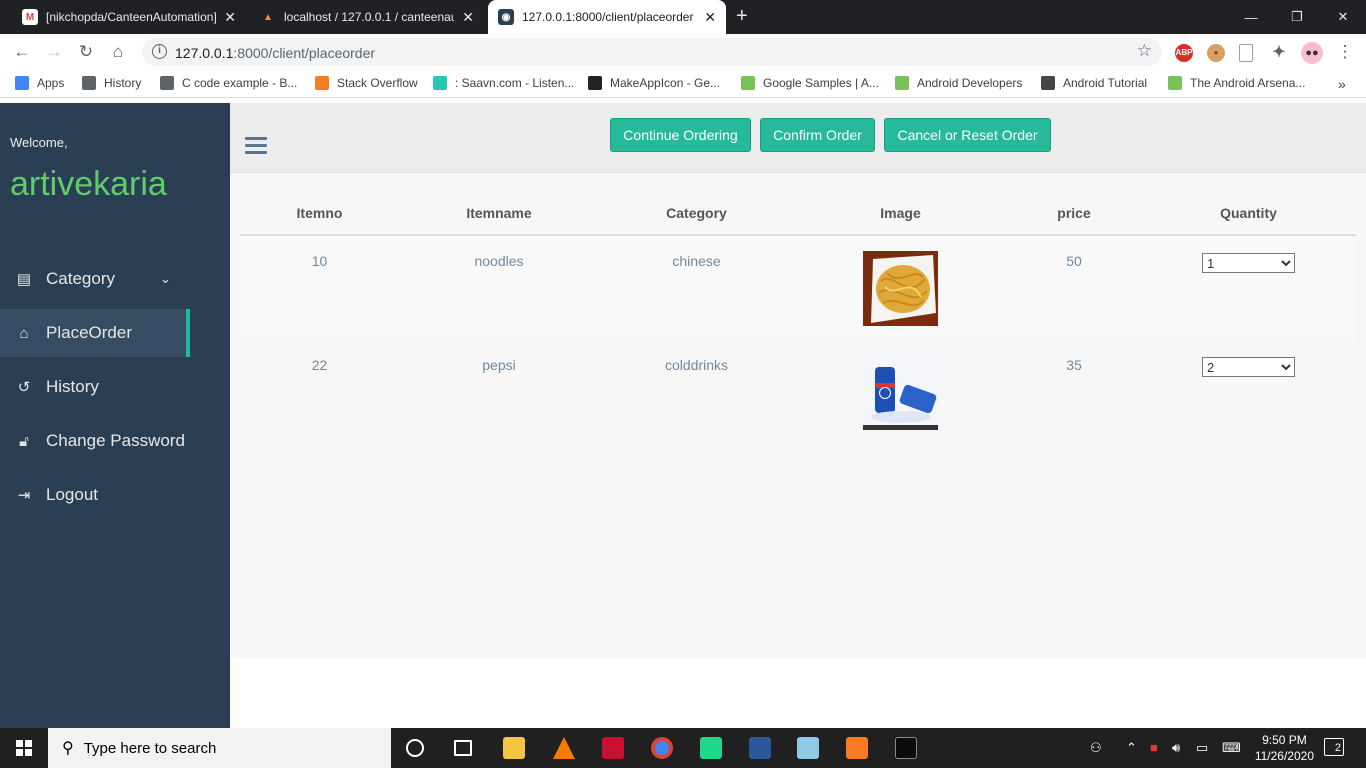  What do you see at coordinates (369, 17) in the screenshot?
I see `tab-title: localhost / 127.0.0.1 / canteenaut` at bounding box center [369, 17].